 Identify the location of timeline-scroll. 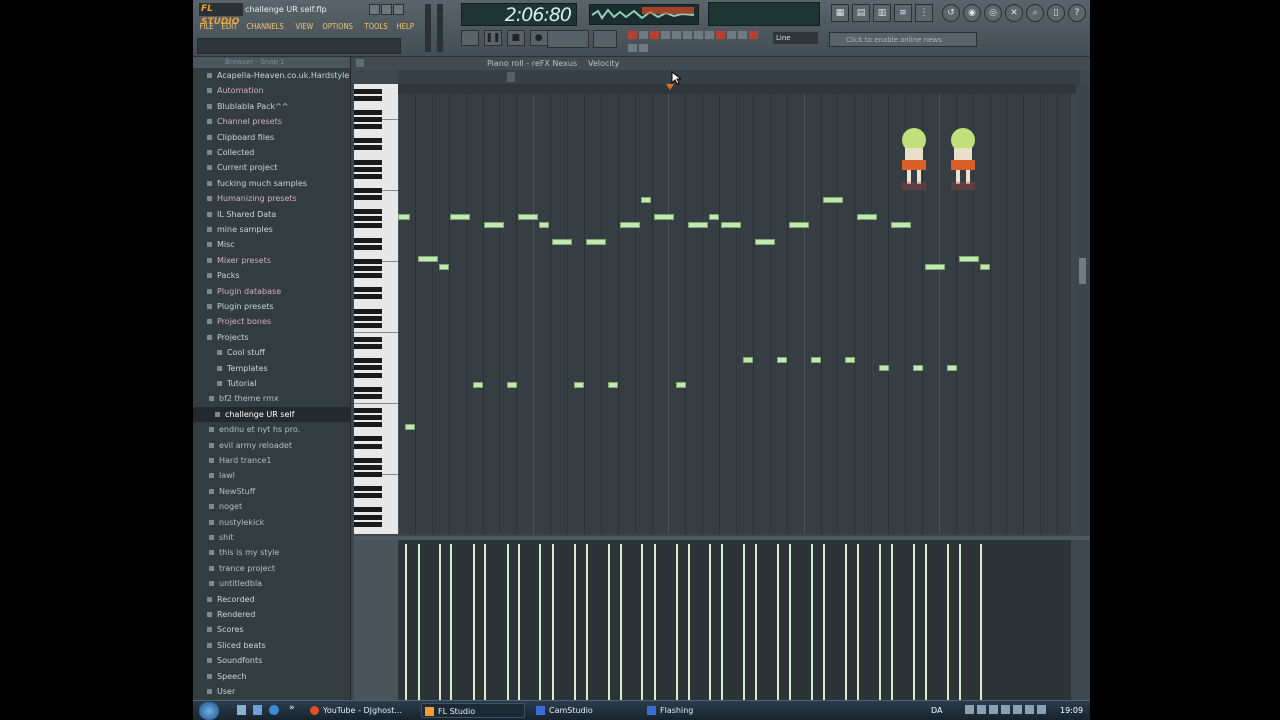
(739, 77).